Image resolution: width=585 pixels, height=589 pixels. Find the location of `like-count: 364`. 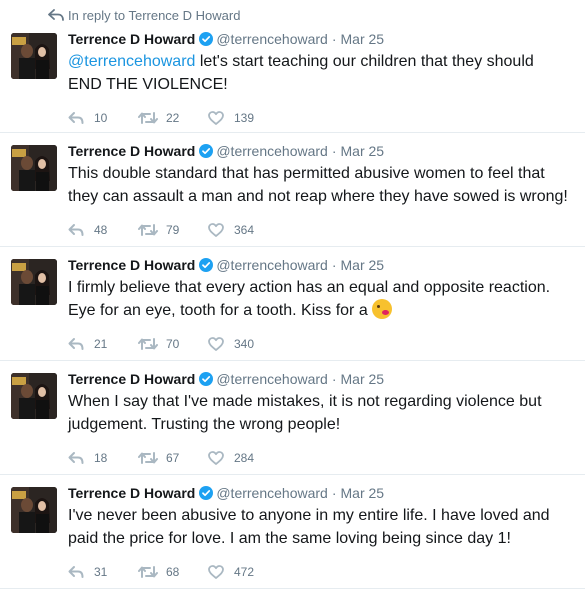

like-count: 364 is located at coordinates (244, 230).